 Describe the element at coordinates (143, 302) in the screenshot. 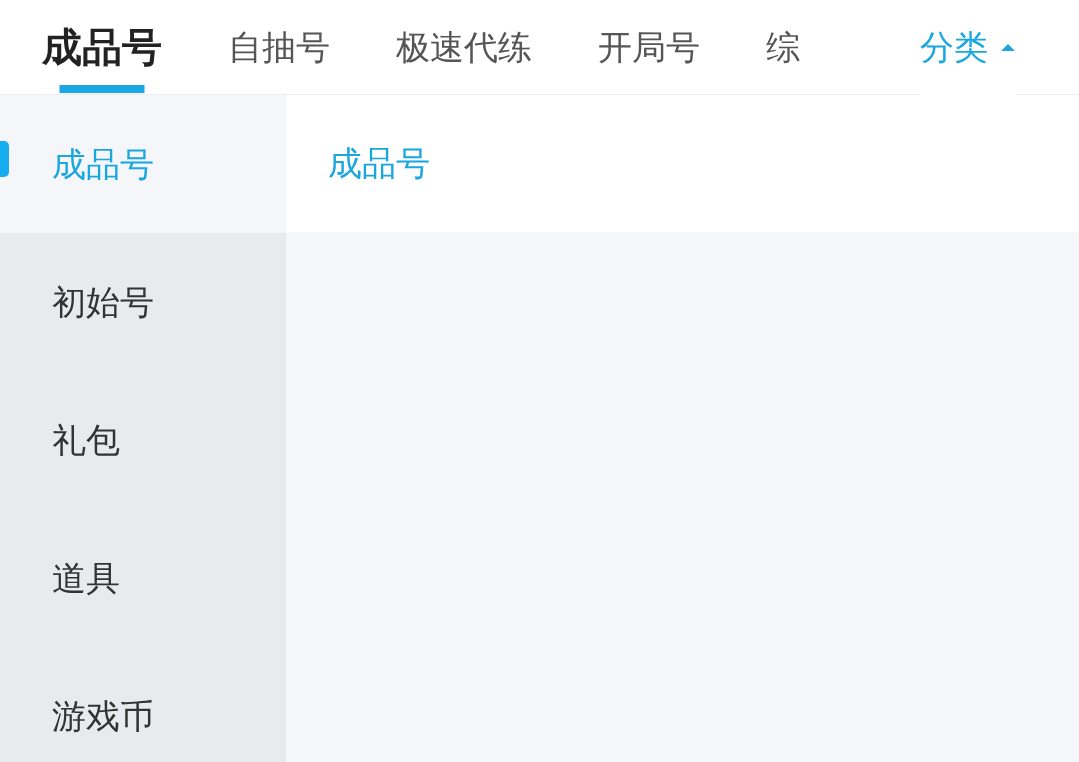

I see `sidebar-item: 初始号` at that location.